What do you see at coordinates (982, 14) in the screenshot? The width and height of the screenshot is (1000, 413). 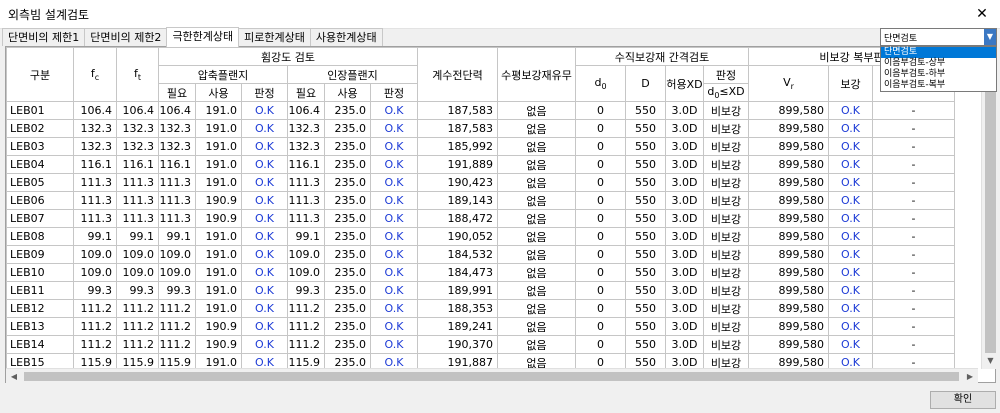 I see `close-icon: ✕` at bounding box center [982, 14].